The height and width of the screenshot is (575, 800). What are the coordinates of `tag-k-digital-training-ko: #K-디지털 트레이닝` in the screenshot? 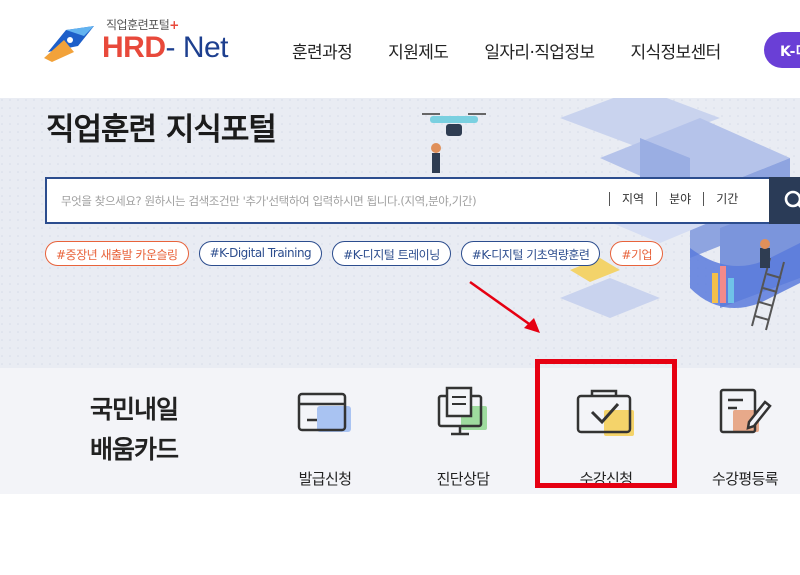 It's located at (391, 253).